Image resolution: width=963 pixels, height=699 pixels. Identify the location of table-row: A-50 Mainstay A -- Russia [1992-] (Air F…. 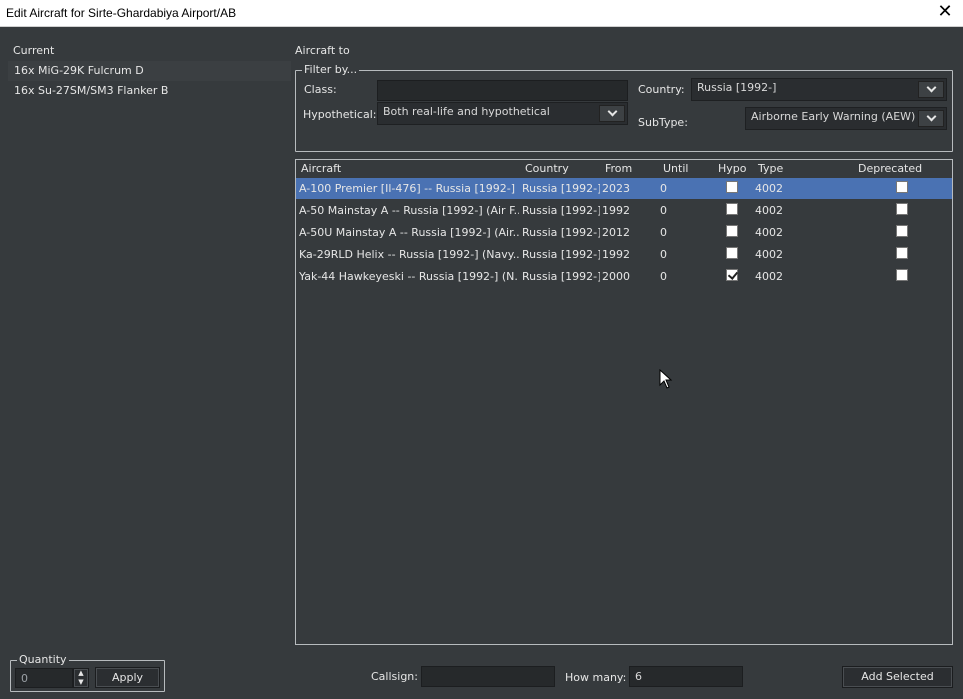
(624, 210).